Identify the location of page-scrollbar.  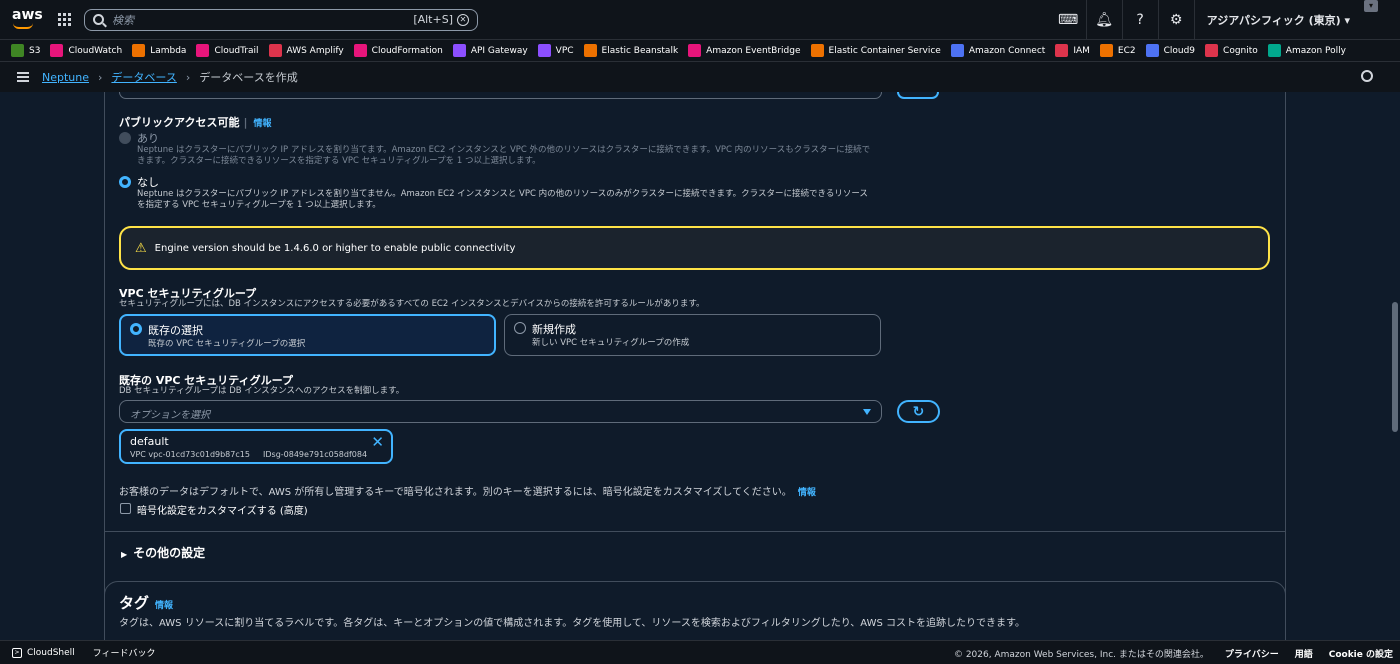
(1395, 366).